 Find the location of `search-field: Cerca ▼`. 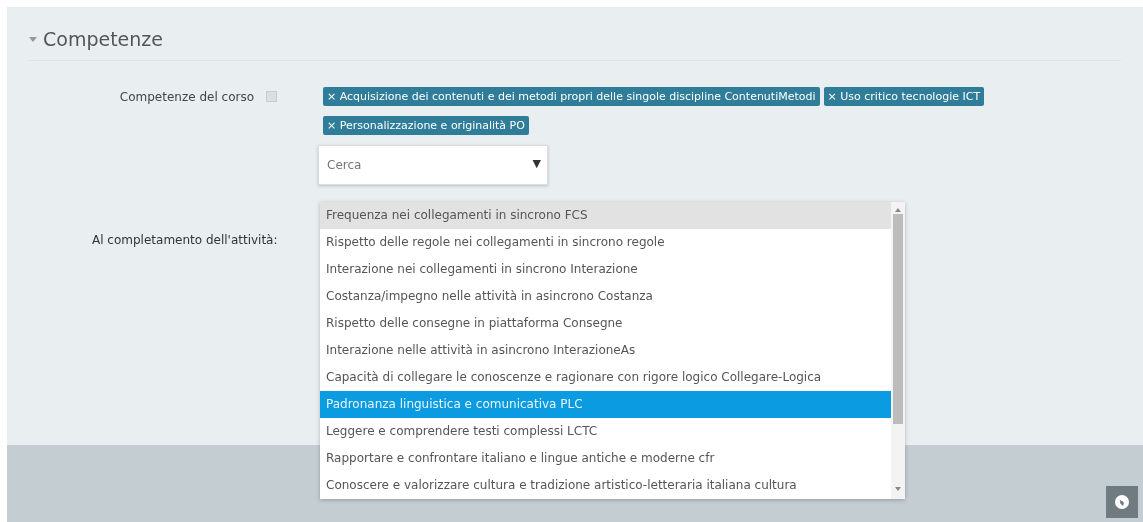

search-field: Cerca ▼ is located at coordinates (433, 164).